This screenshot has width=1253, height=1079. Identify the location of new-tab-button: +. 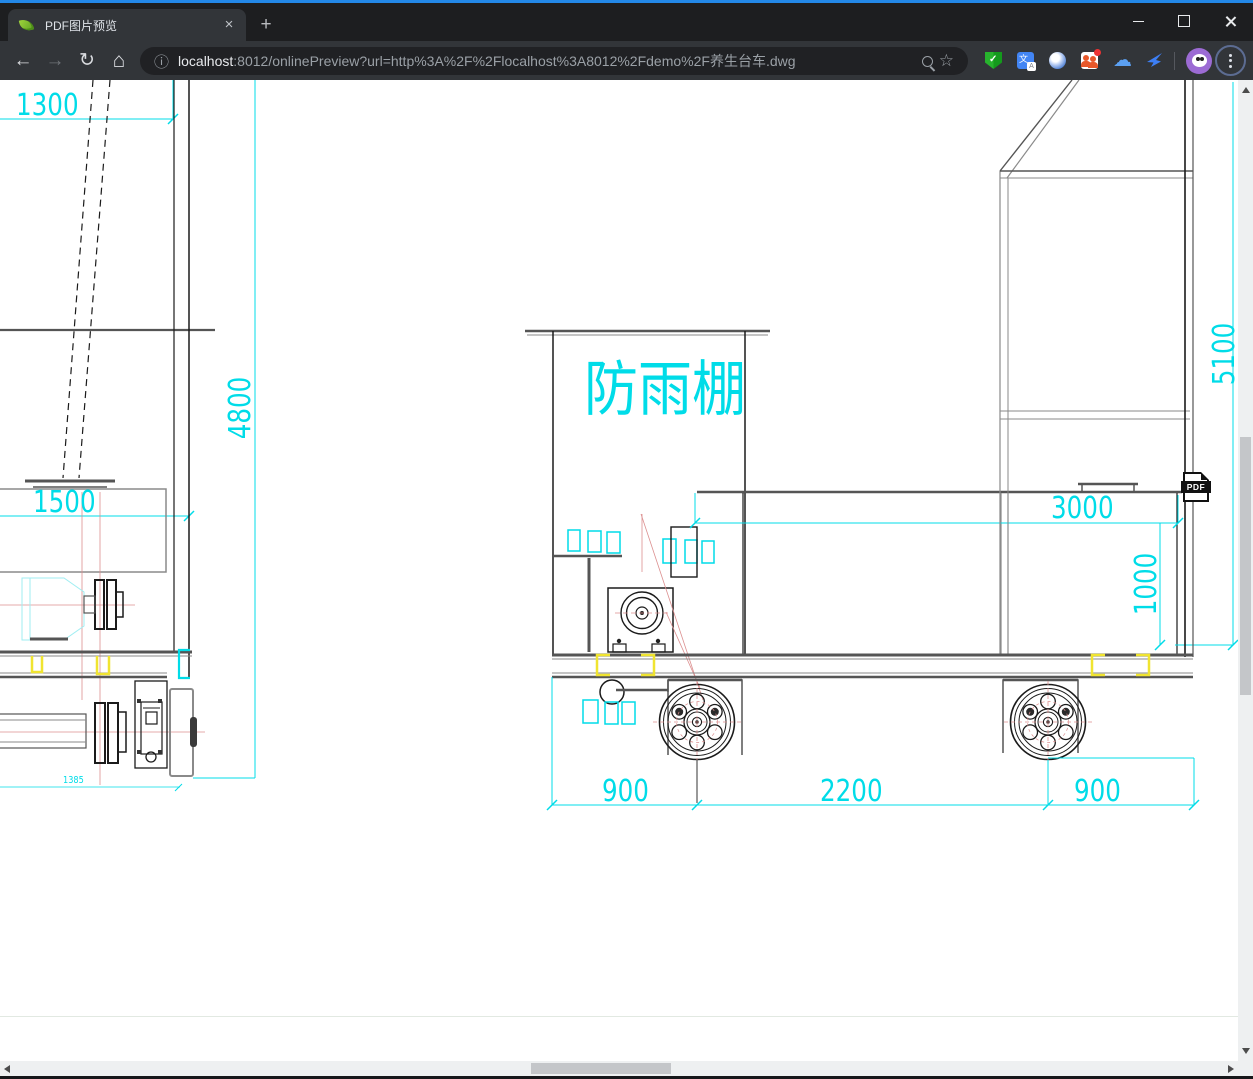
(266, 25).